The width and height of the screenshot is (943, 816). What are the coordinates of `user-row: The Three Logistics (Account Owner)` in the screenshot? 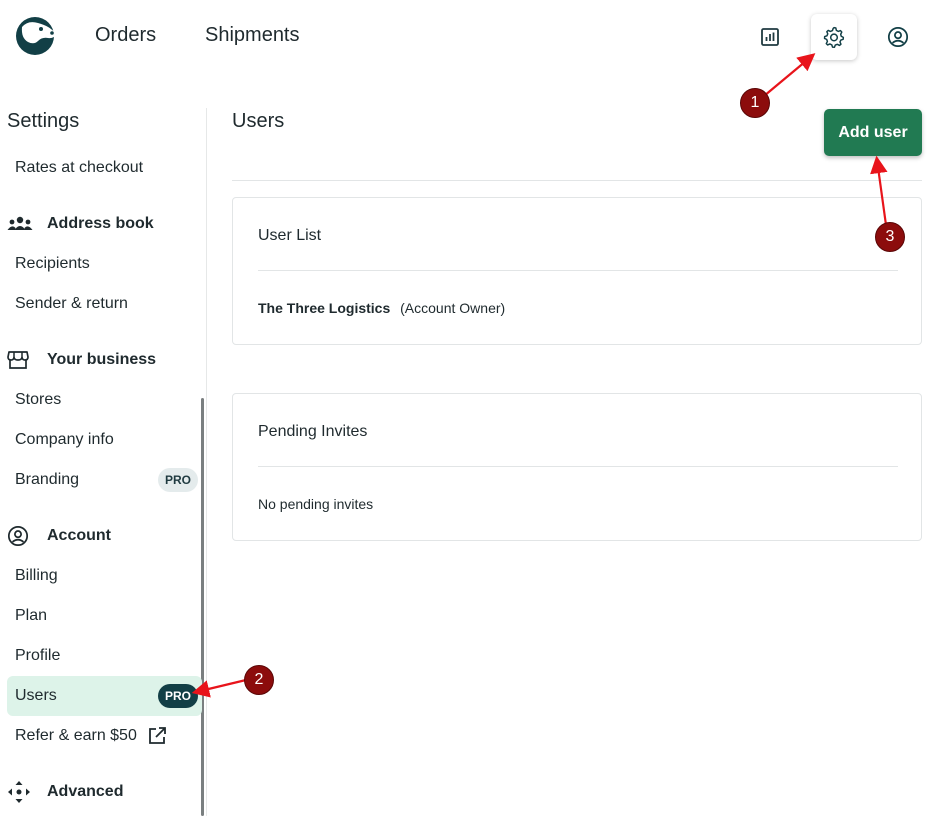 It's located at (381, 308).